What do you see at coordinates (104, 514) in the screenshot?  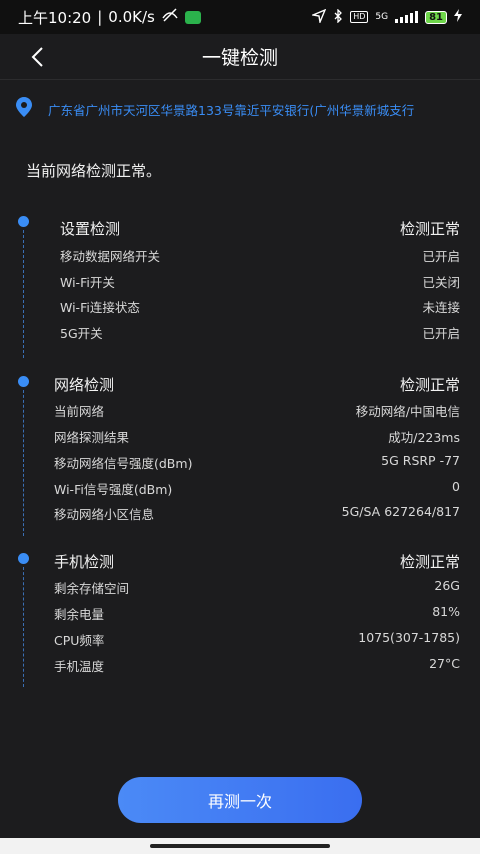 I see `item-label: 移动网络小区信息` at bounding box center [104, 514].